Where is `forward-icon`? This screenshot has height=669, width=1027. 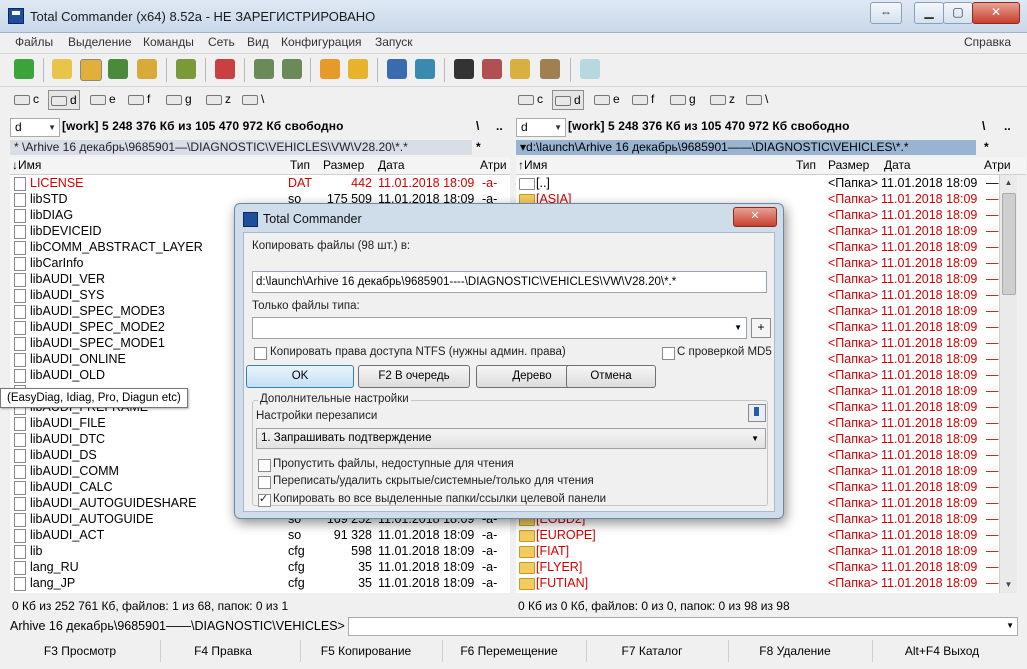 forward-icon is located at coordinates (292, 69).